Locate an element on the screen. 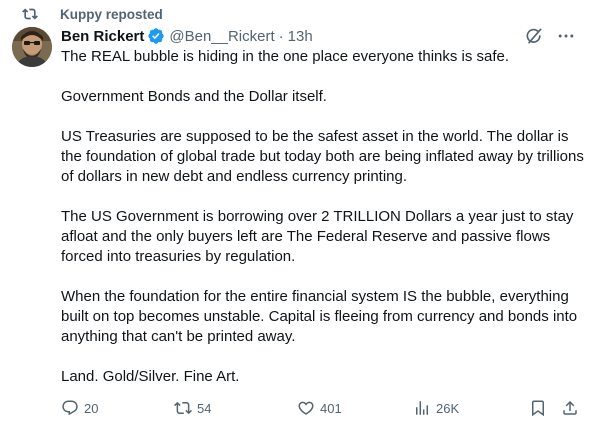 This screenshot has height=430, width=594. tweet-top-actions is located at coordinates (550, 36).